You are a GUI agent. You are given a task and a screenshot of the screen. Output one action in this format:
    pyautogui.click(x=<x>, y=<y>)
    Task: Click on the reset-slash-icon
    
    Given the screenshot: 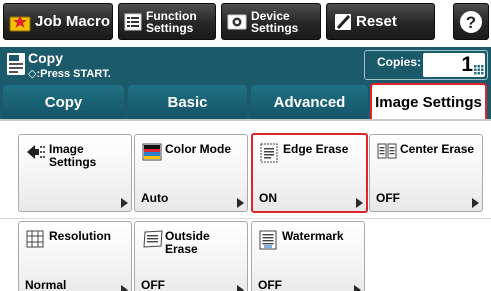 What is the action you would take?
    pyautogui.click(x=343, y=21)
    